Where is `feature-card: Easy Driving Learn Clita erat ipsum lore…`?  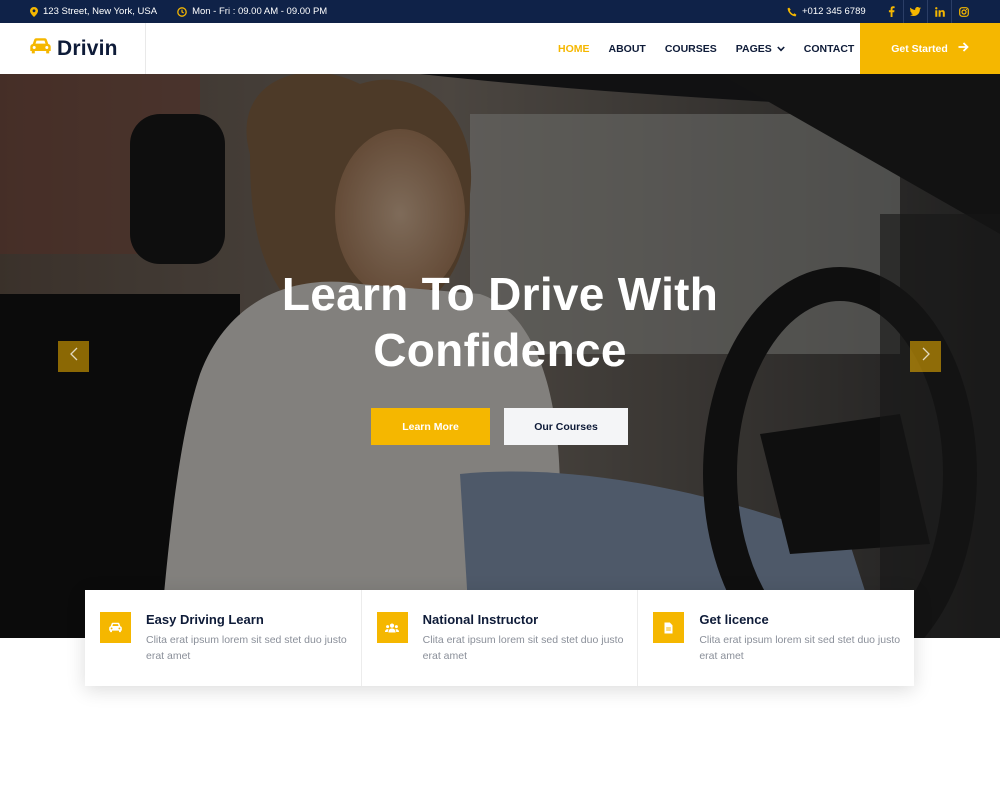 feature-card: Easy Driving Learn Clita erat ipsum lore… is located at coordinates (223, 638).